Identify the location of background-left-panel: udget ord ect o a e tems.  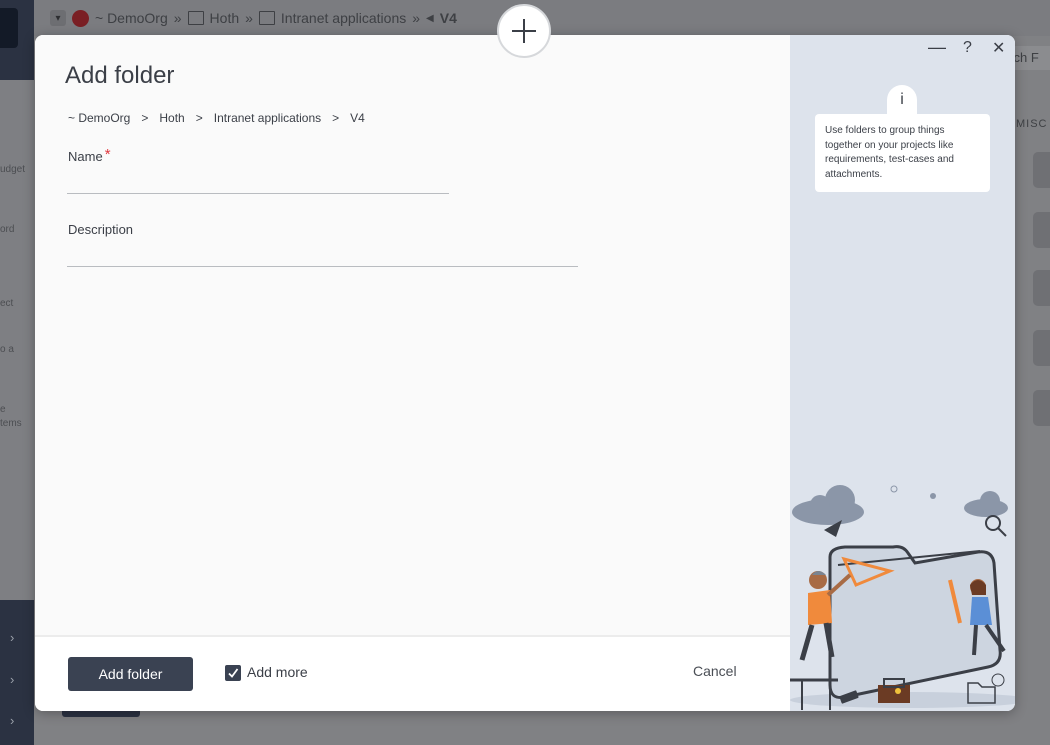
(17, 340).